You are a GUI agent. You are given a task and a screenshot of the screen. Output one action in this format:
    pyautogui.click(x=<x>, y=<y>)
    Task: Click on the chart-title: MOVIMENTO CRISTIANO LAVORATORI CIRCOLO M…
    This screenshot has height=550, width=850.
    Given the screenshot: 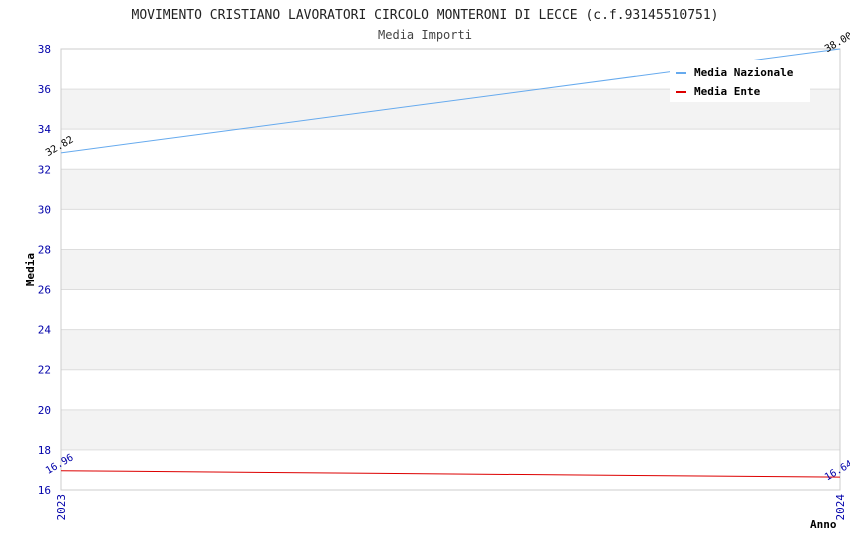 What is the action you would take?
    pyautogui.click(x=425, y=15)
    